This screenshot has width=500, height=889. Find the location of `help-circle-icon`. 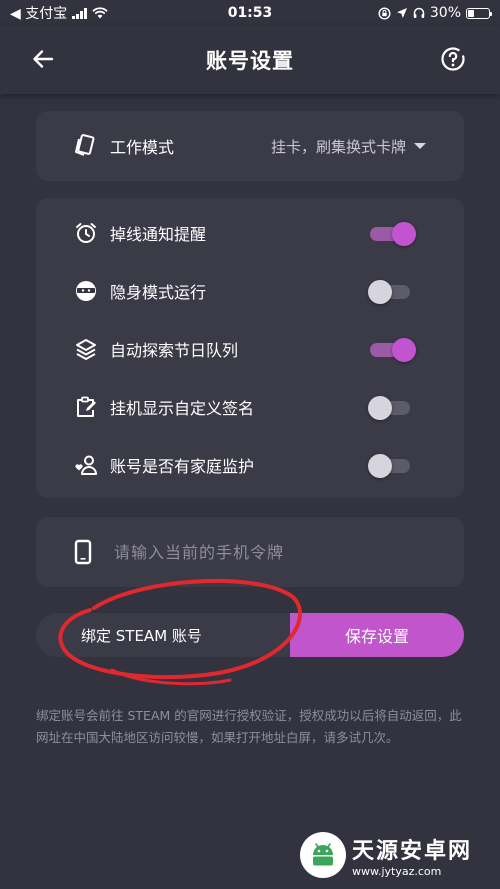

help-circle-icon is located at coordinates (453, 59).